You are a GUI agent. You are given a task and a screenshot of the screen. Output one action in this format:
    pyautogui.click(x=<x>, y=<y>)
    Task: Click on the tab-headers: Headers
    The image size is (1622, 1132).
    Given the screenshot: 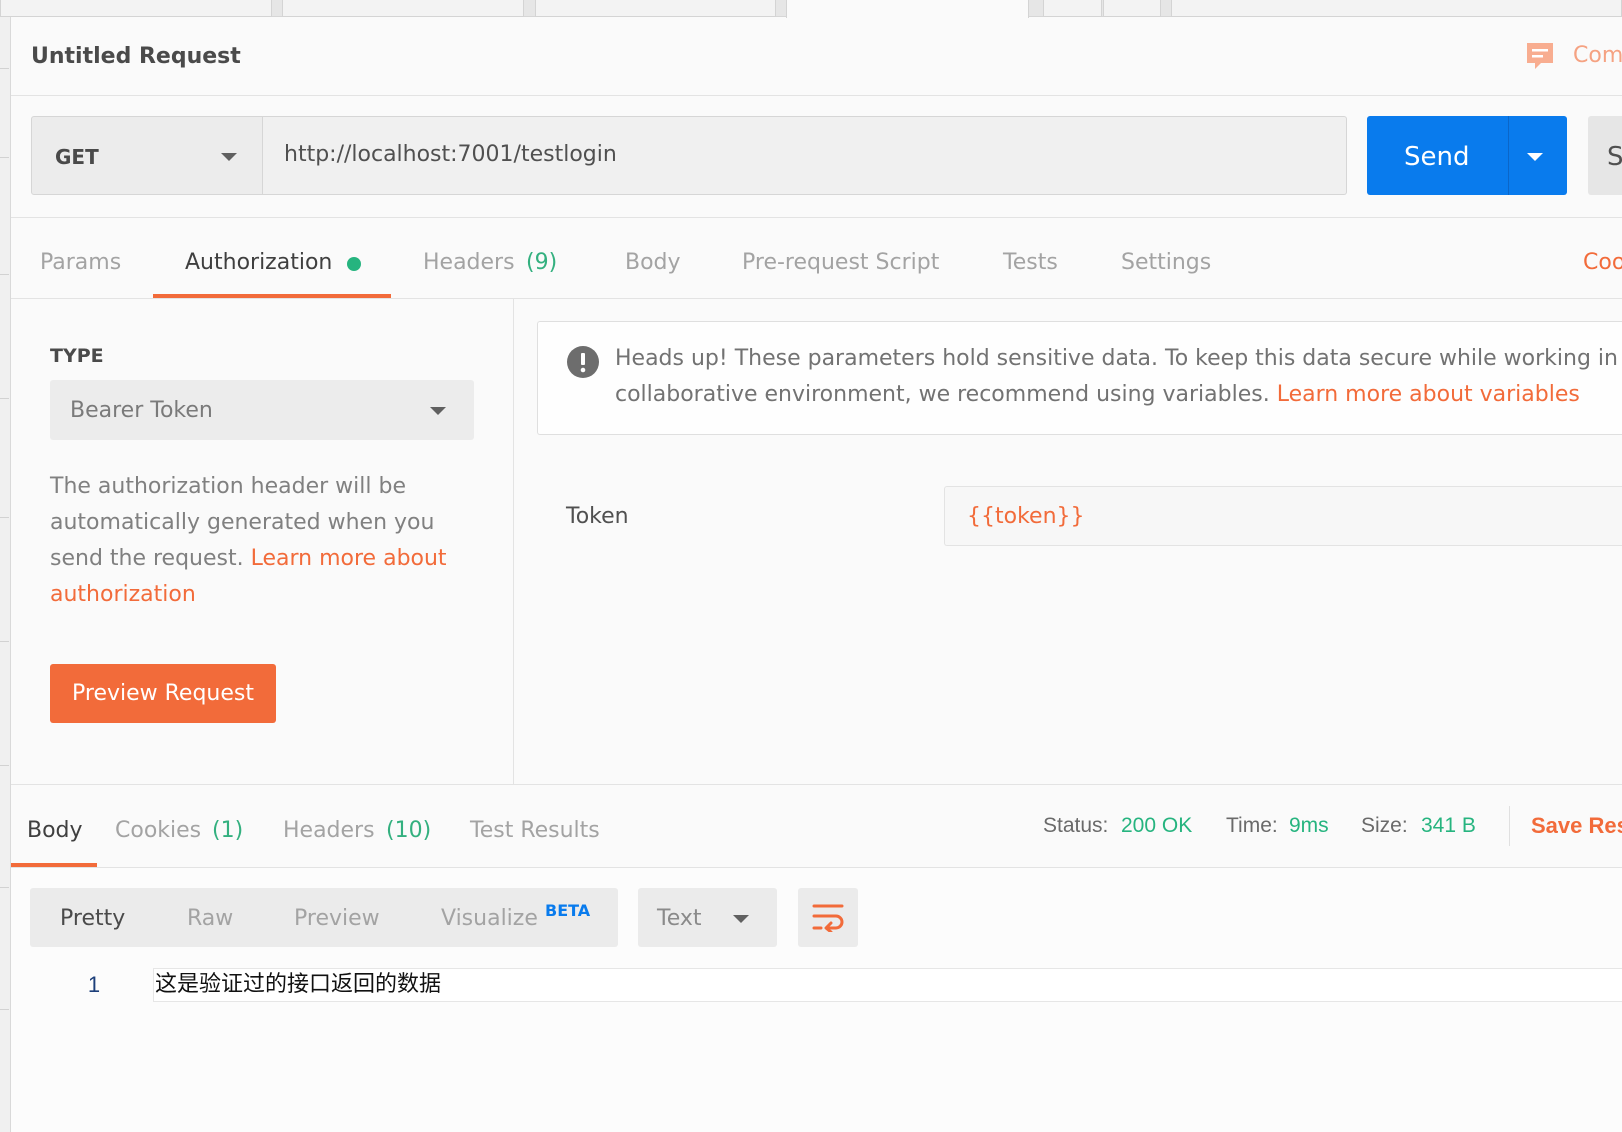 What is the action you would take?
    pyautogui.click(x=469, y=263)
    